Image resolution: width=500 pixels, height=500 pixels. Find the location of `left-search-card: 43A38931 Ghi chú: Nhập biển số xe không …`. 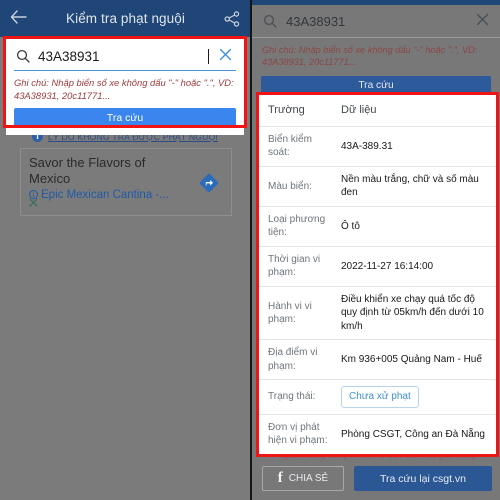

left-search-card: 43A38931 Ghi chú: Nhập biển số xe không … is located at coordinates (125, 87).